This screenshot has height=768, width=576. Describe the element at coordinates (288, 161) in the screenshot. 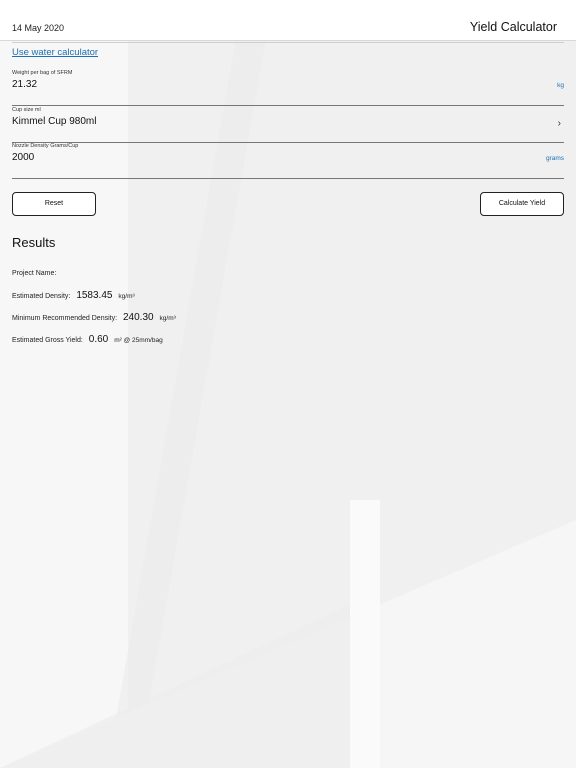

I see `nozzle-density-field: Nozzle Density Grams/Cup 2000 grams` at that location.